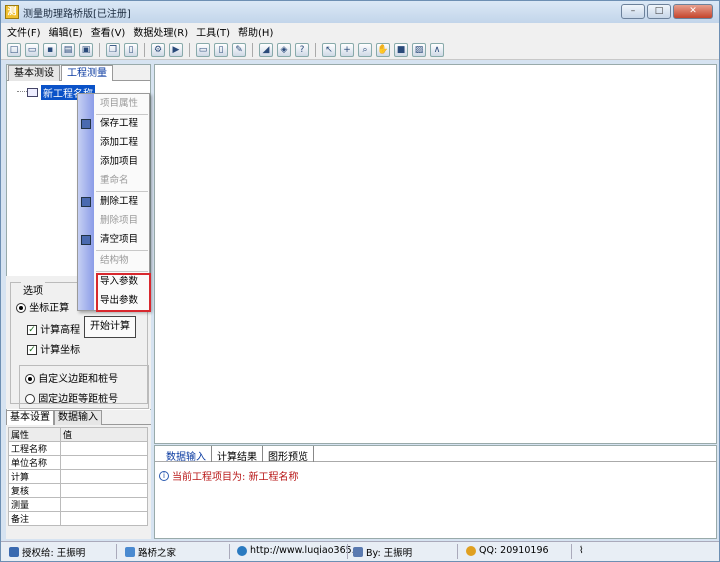 The height and width of the screenshot is (562, 720). What do you see at coordinates (47, 552) in the screenshot?
I see `status-licensee: 授权给: 王振明` at bounding box center [47, 552].